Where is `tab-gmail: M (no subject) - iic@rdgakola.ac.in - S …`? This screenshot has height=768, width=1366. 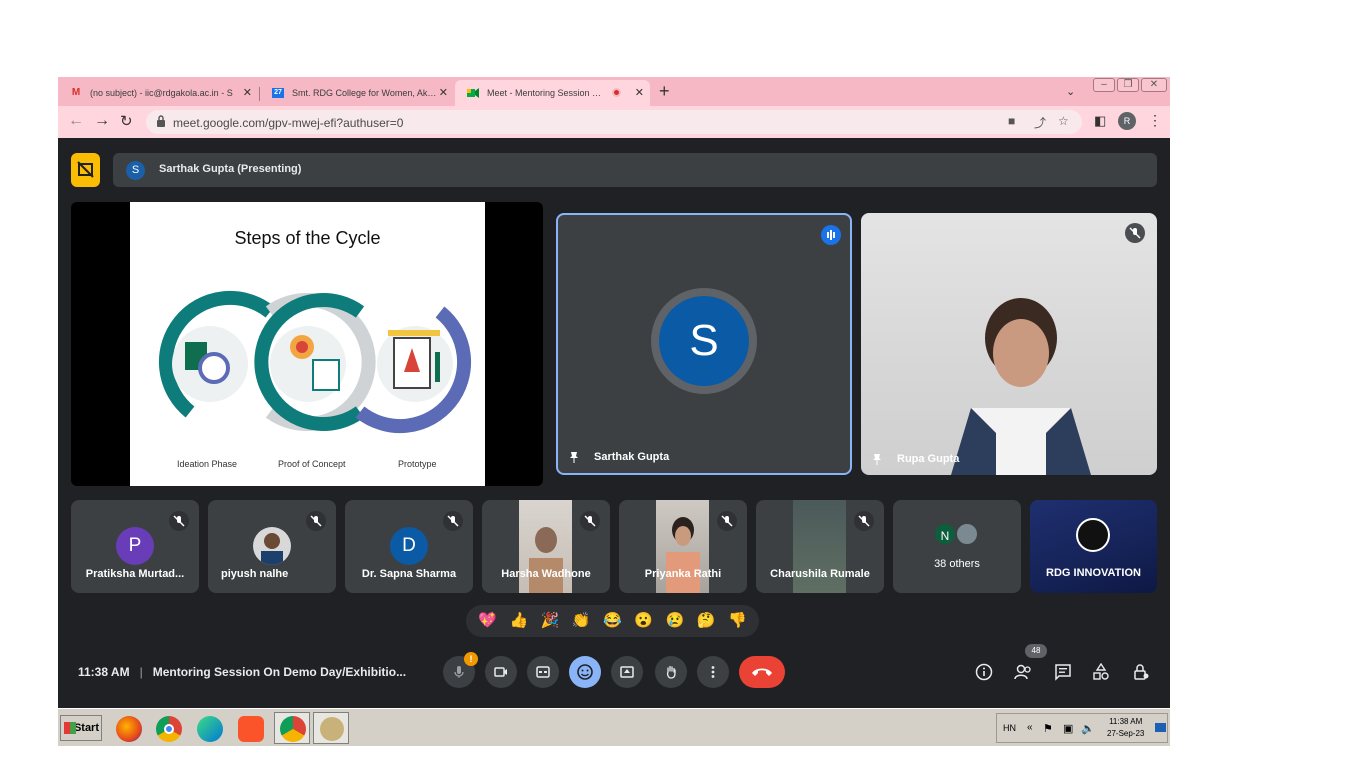 tab-gmail: M (no subject) - iic@rdgakola.ac.in - S … is located at coordinates (158, 93).